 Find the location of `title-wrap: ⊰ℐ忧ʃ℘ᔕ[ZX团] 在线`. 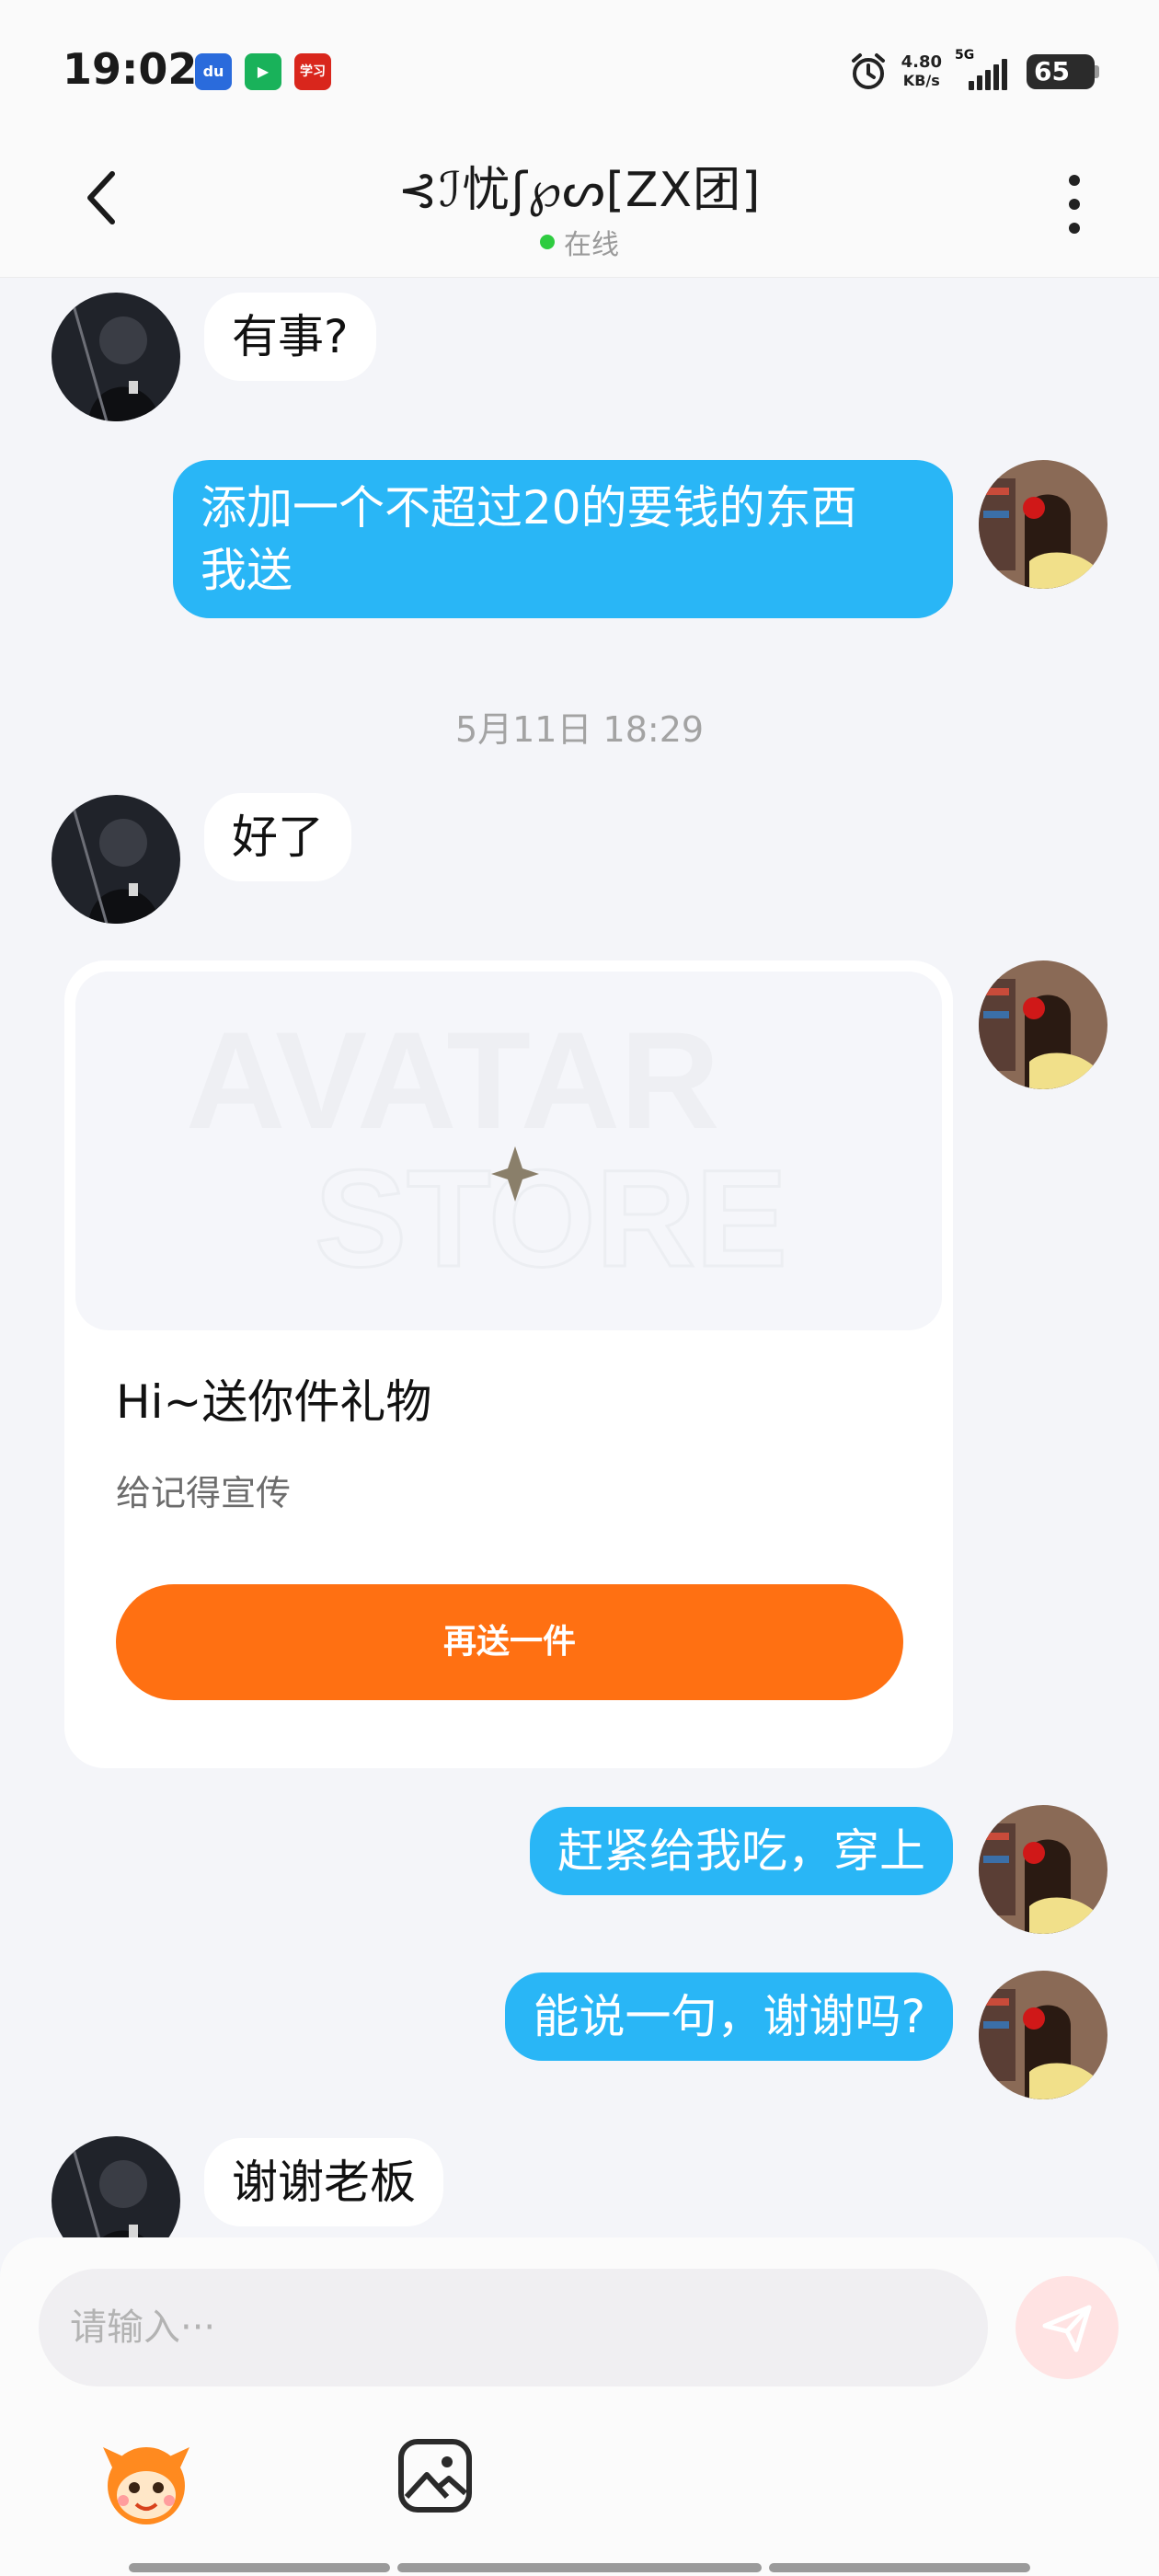

title-wrap: ⊰ℐ忧ʃ℘ᔕ[ZX团] 在线 is located at coordinates (579, 206).